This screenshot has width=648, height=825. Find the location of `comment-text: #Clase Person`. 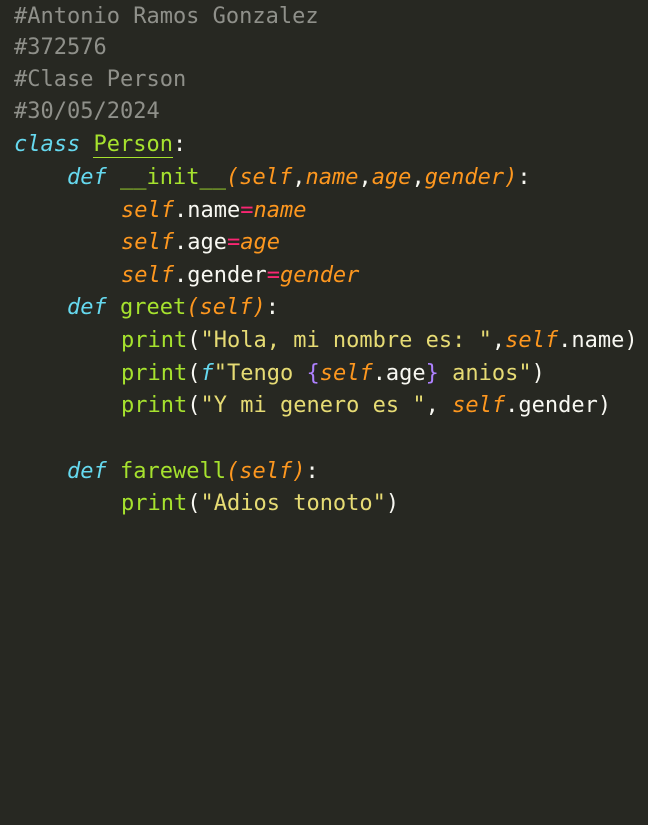

comment-text: #Clase Person is located at coordinates (100, 79).